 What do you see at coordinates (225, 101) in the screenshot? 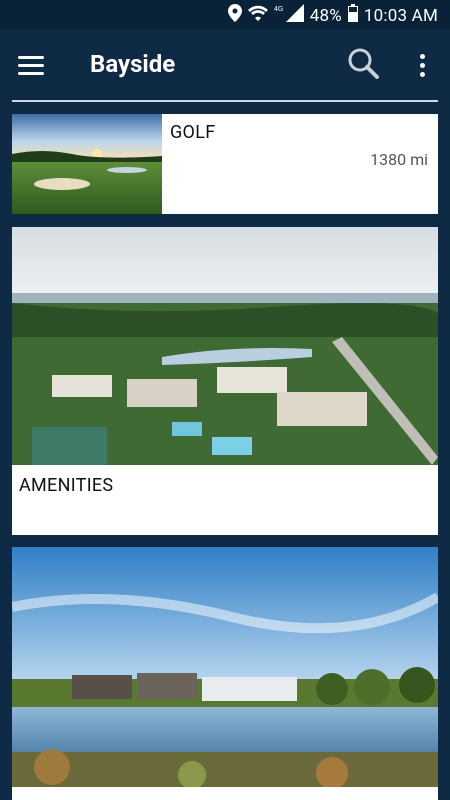
I see `header-divider` at bounding box center [225, 101].